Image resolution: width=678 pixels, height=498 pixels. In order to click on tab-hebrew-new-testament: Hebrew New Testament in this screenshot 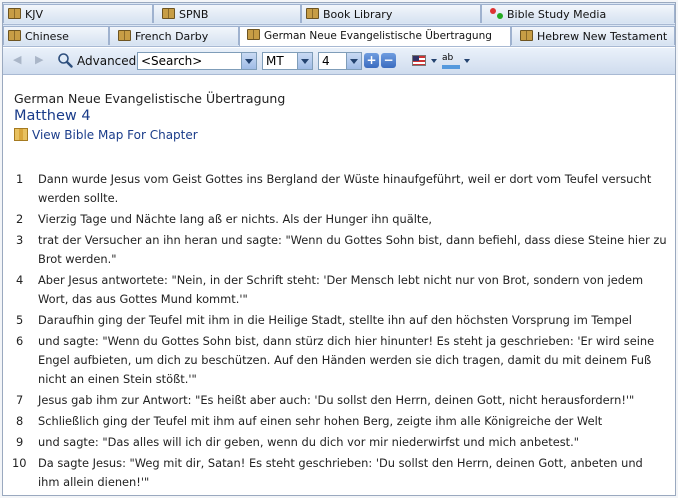, I will do `click(593, 35)`.